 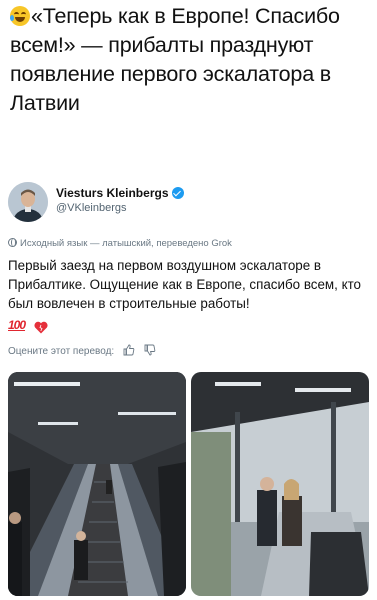 What do you see at coordinates (12, 242) in the screenshot?
I see `globe-icon` at bounding box center [12, 242].